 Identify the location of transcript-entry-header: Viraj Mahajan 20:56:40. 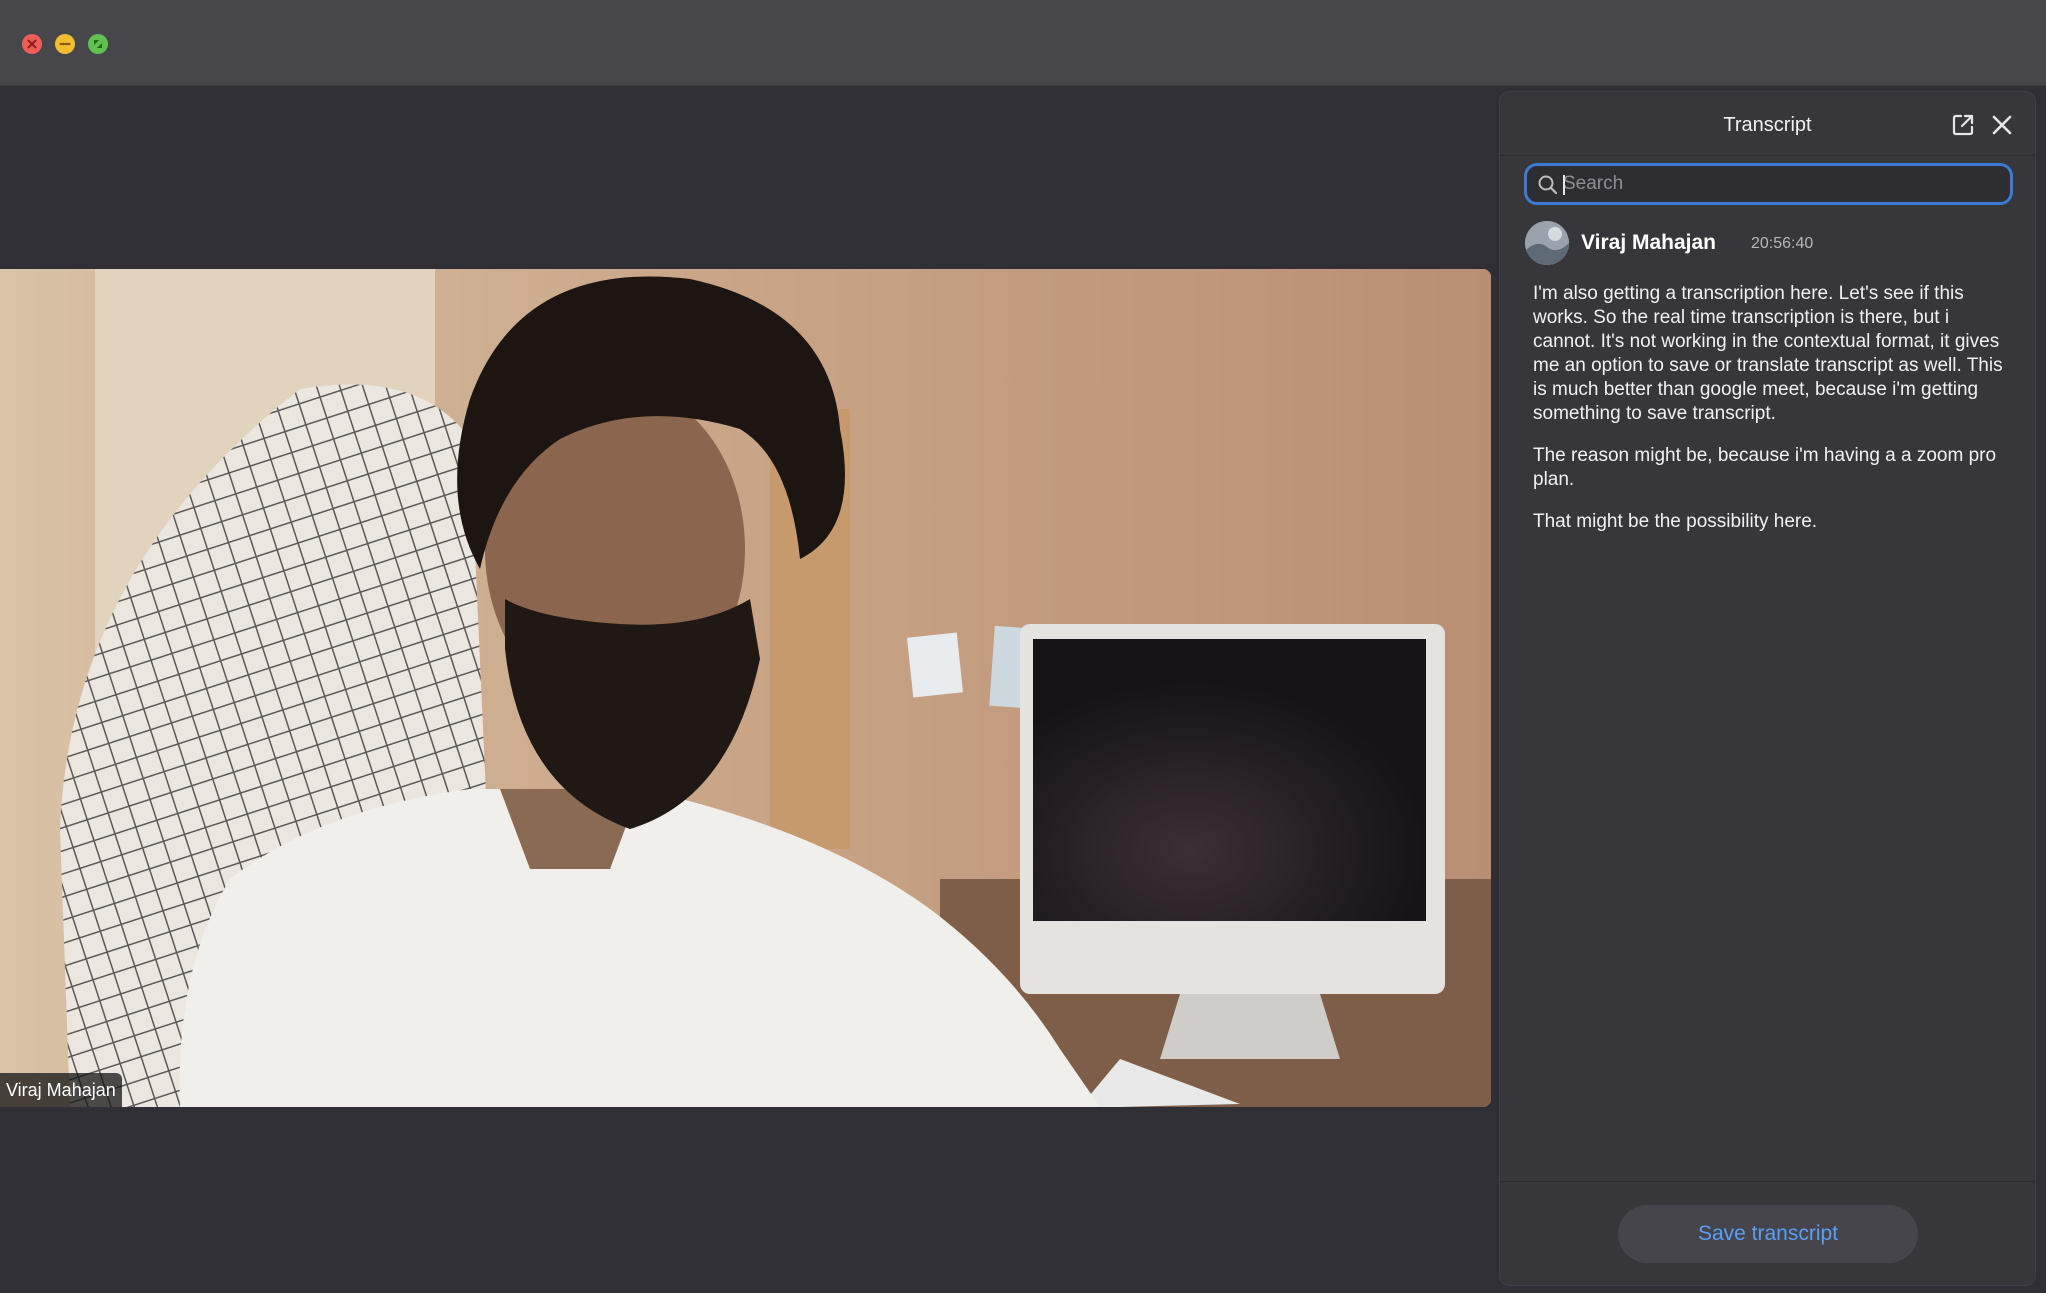
(1770, 244).